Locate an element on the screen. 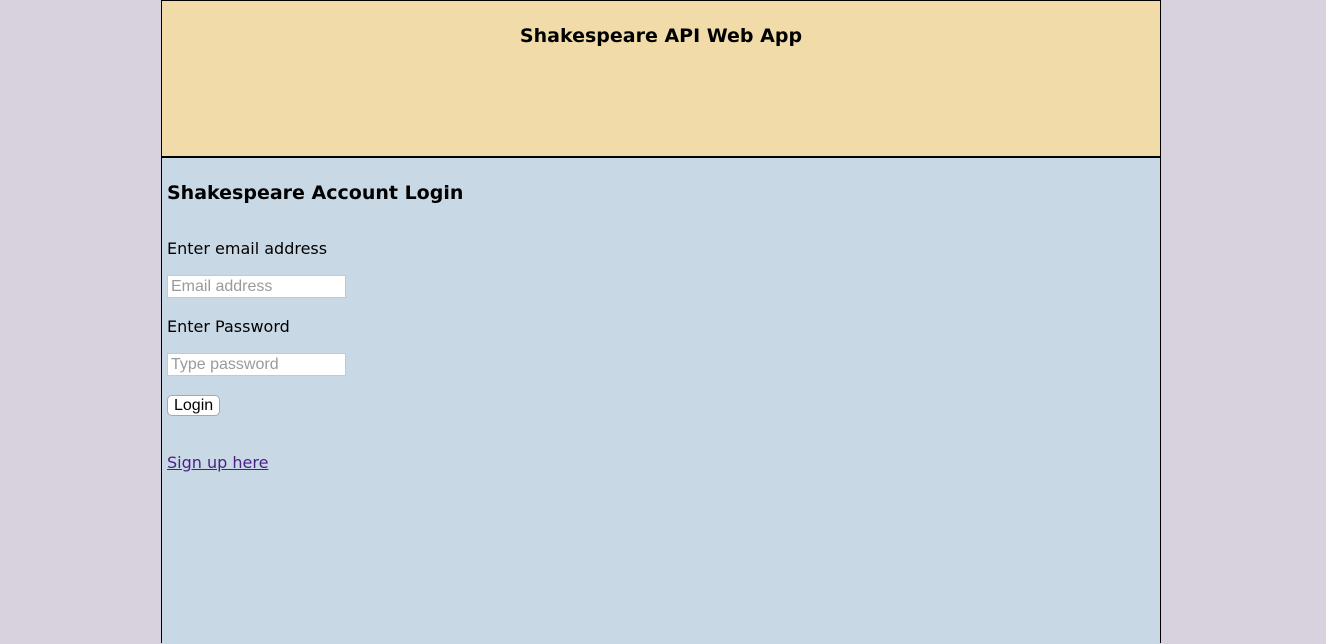 Image resolution: width=1326 pixels, height=644 pixels. signup-link: Sign up here is located at coordinates (217, 463).